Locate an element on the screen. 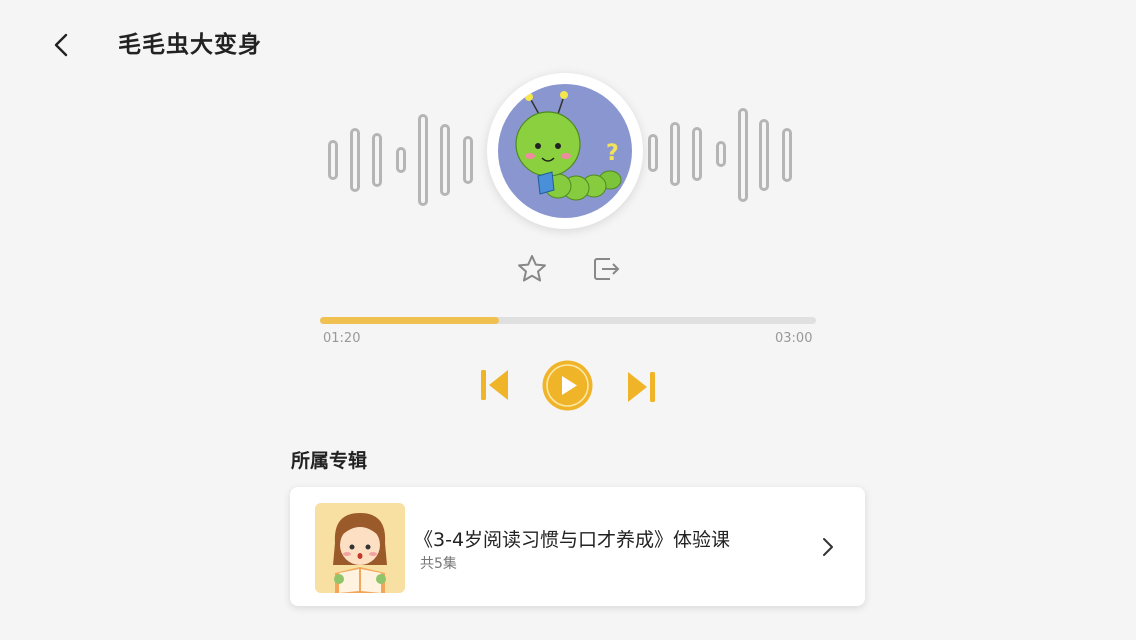  previous-button is located at coordinates (495, 385).